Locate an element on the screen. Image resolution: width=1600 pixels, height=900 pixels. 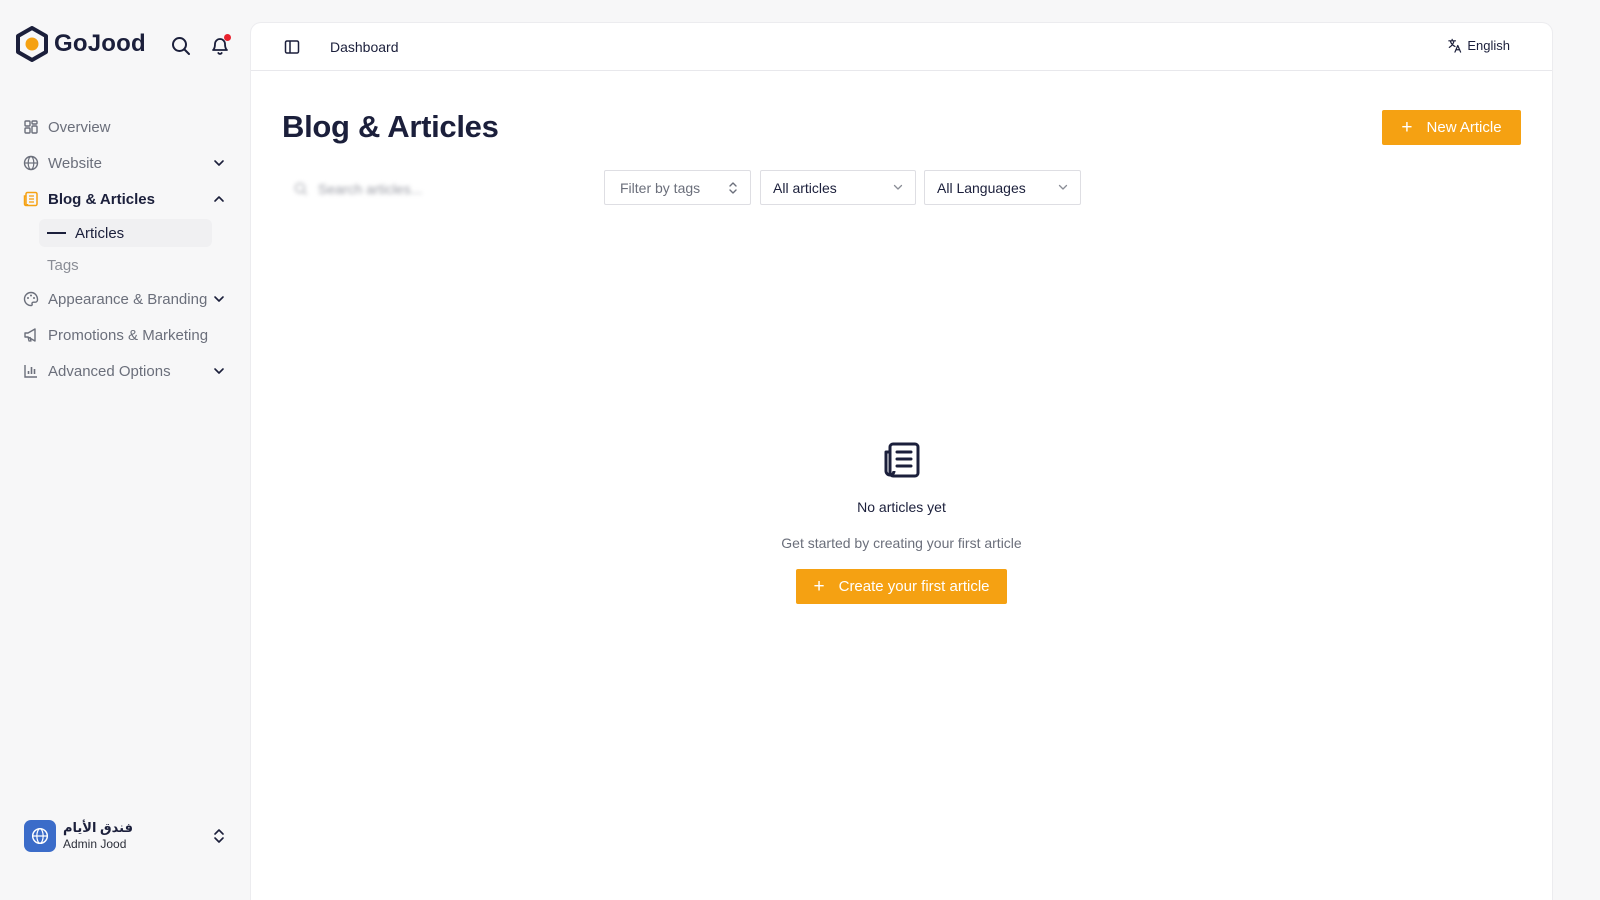
sidebar-item-overview: Overview is located at coordinates (128, 127).